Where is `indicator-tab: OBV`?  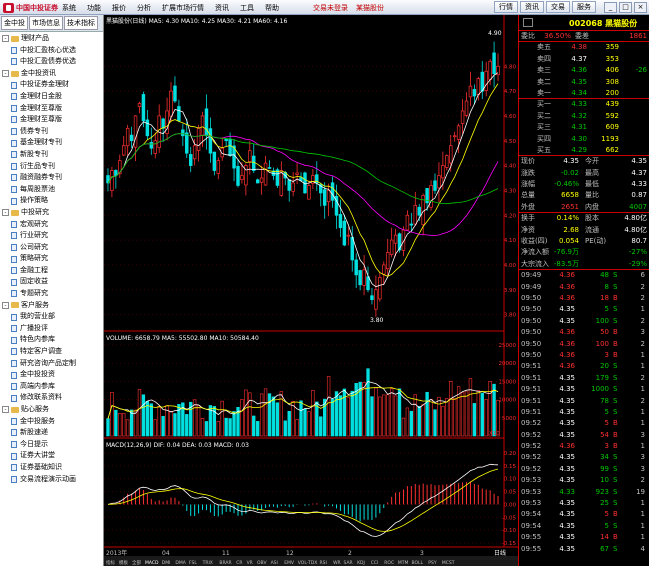
indicator-tab: OBV is located at coordinates (262, 563).